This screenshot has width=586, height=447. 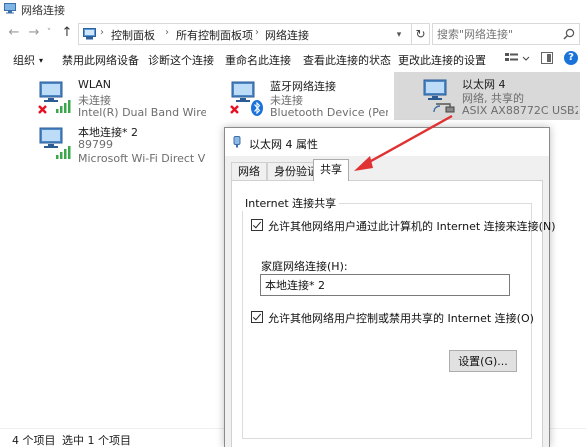 What do you see at coordinates (571, 58) in the screenshot?
I see `help-button: ?` at bounding box center [571, 58].